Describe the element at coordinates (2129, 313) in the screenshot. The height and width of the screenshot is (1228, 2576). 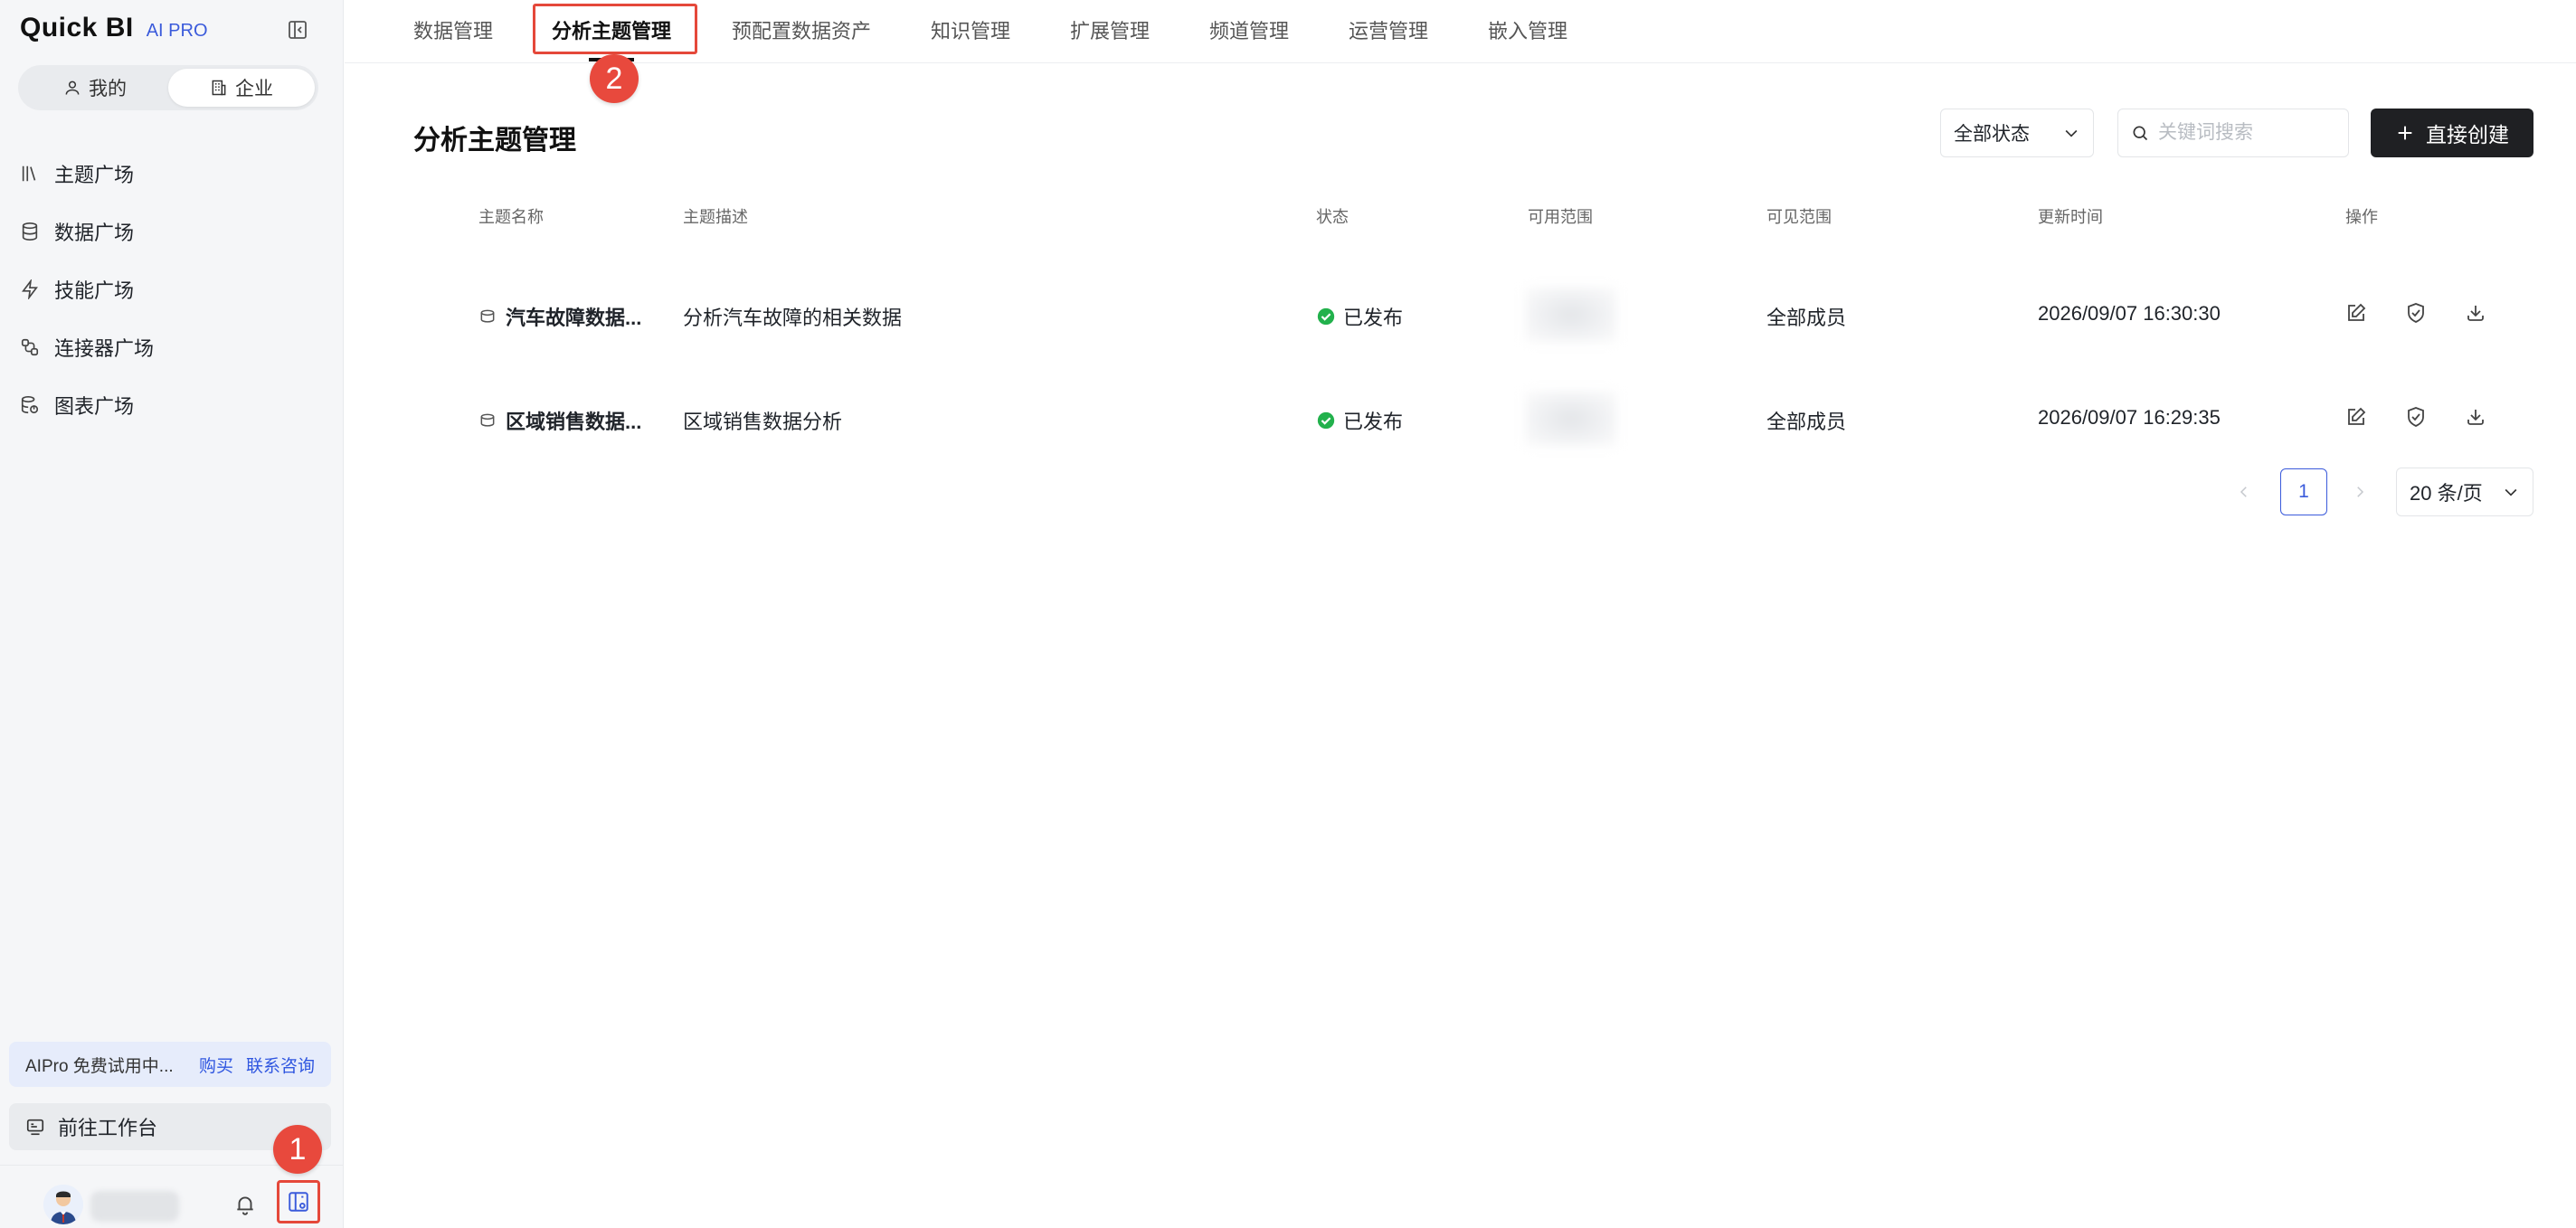
I see `updated-time: 2026/09/07 16:30:30` at that location.